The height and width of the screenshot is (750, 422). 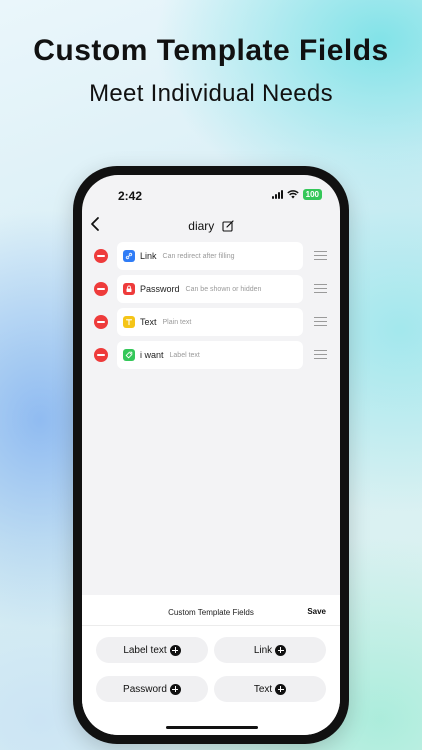 I want to click on button-label: Password, so click(x=145, y=689).